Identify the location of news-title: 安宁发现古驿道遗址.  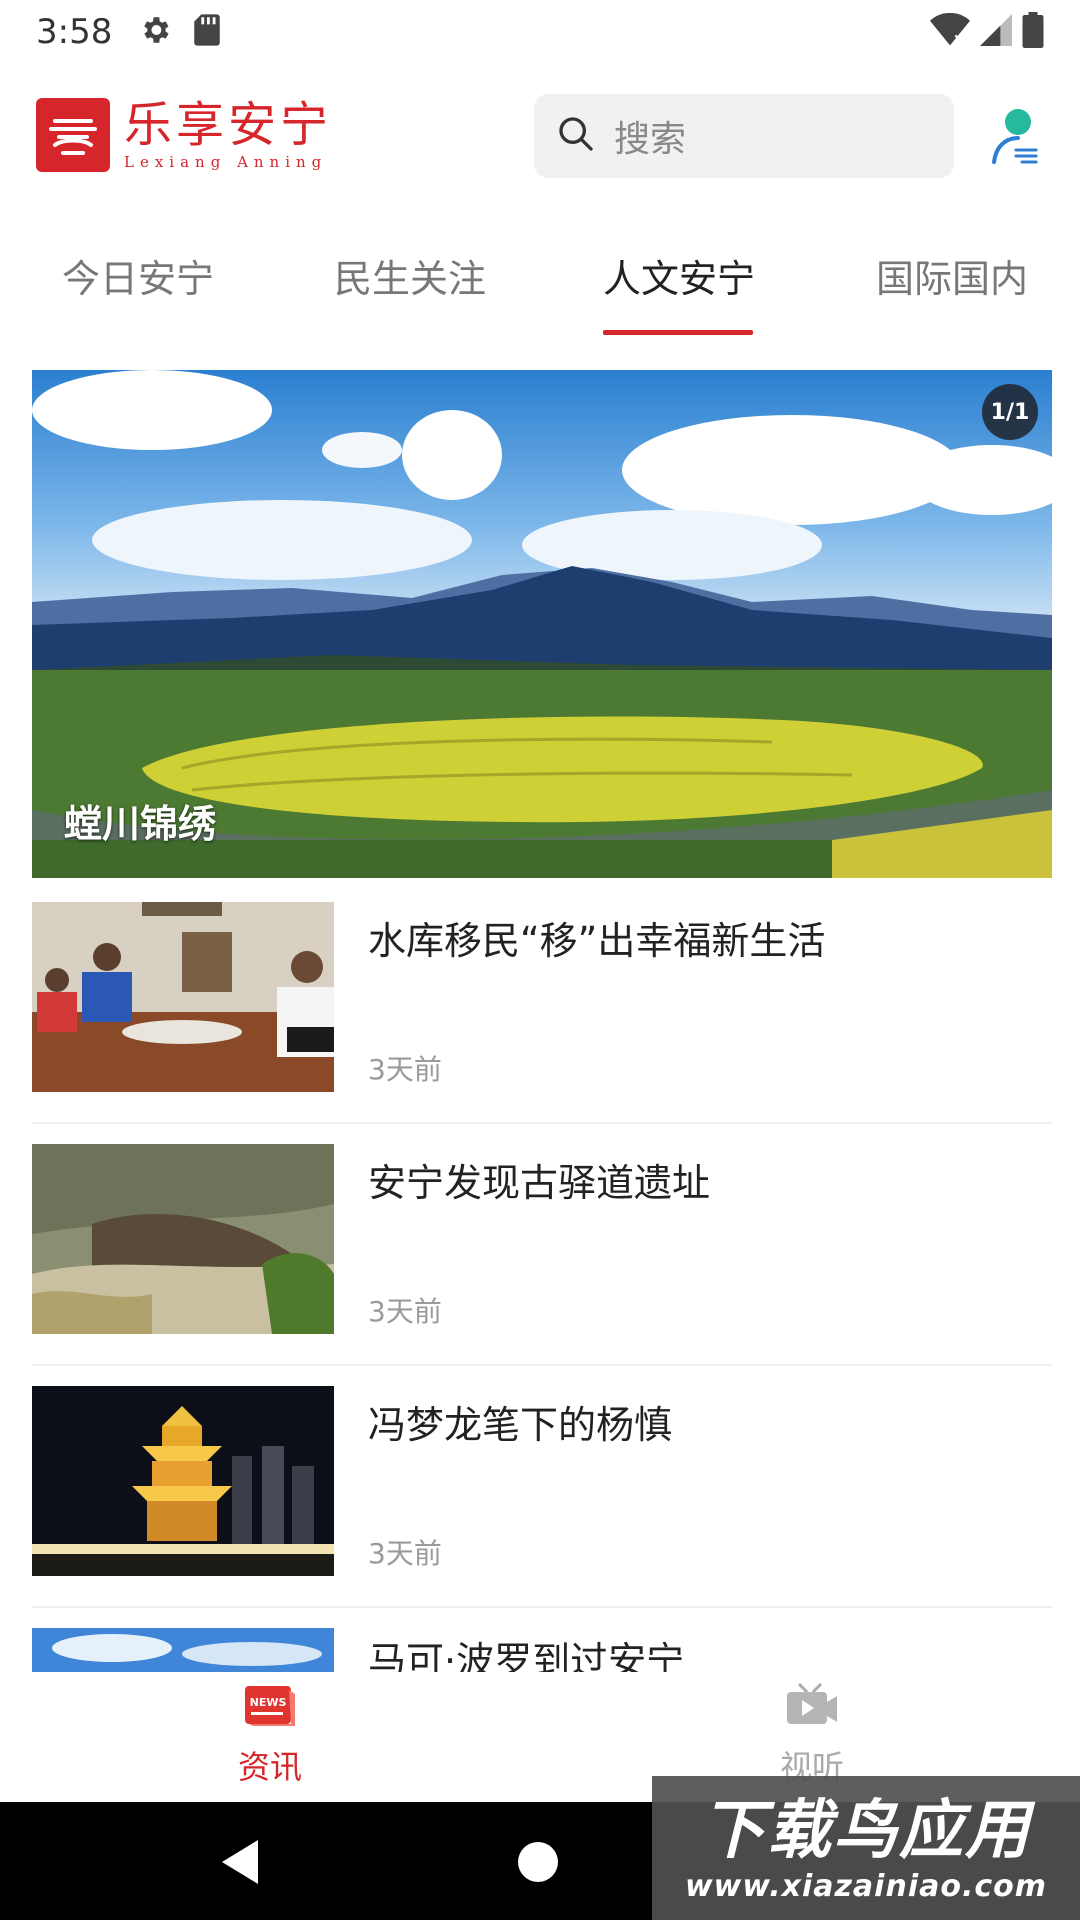
(539, 1183).